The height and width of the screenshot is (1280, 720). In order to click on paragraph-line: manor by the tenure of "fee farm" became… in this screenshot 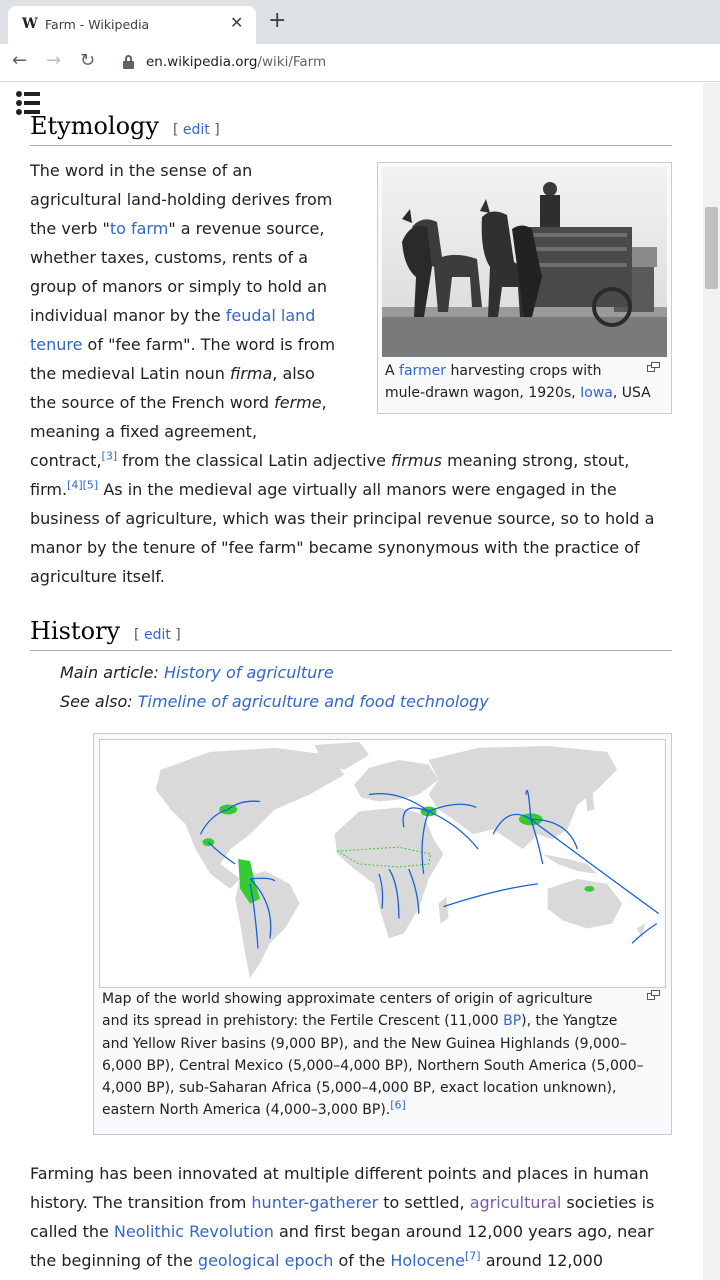, I will do `click(335, 547)`.